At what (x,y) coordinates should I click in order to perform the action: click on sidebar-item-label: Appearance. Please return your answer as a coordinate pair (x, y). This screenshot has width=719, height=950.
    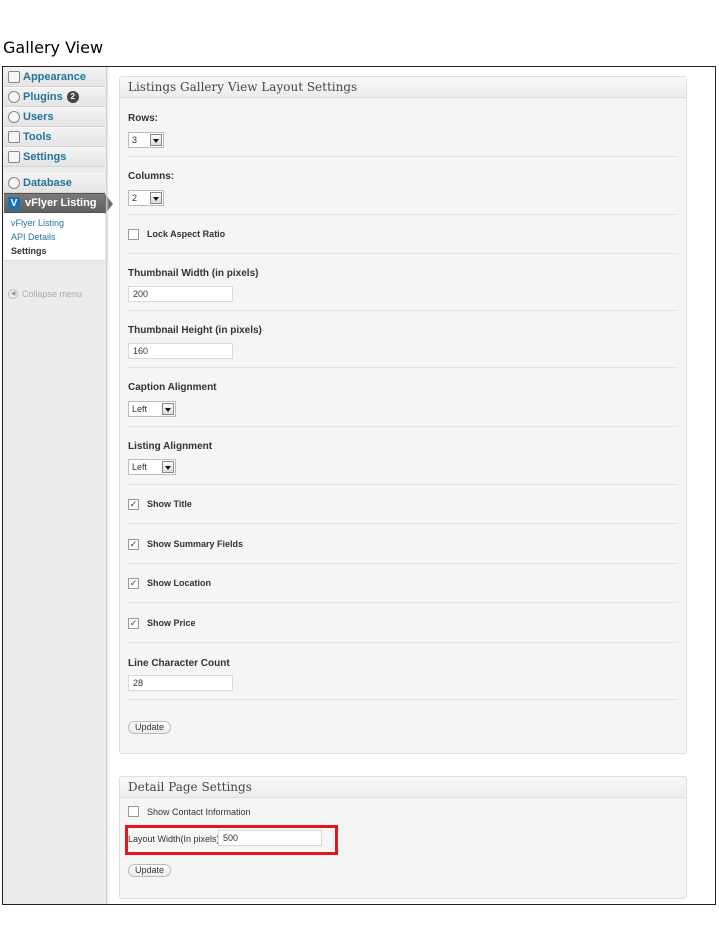
    Looking at the image, I should click on (54, 77).